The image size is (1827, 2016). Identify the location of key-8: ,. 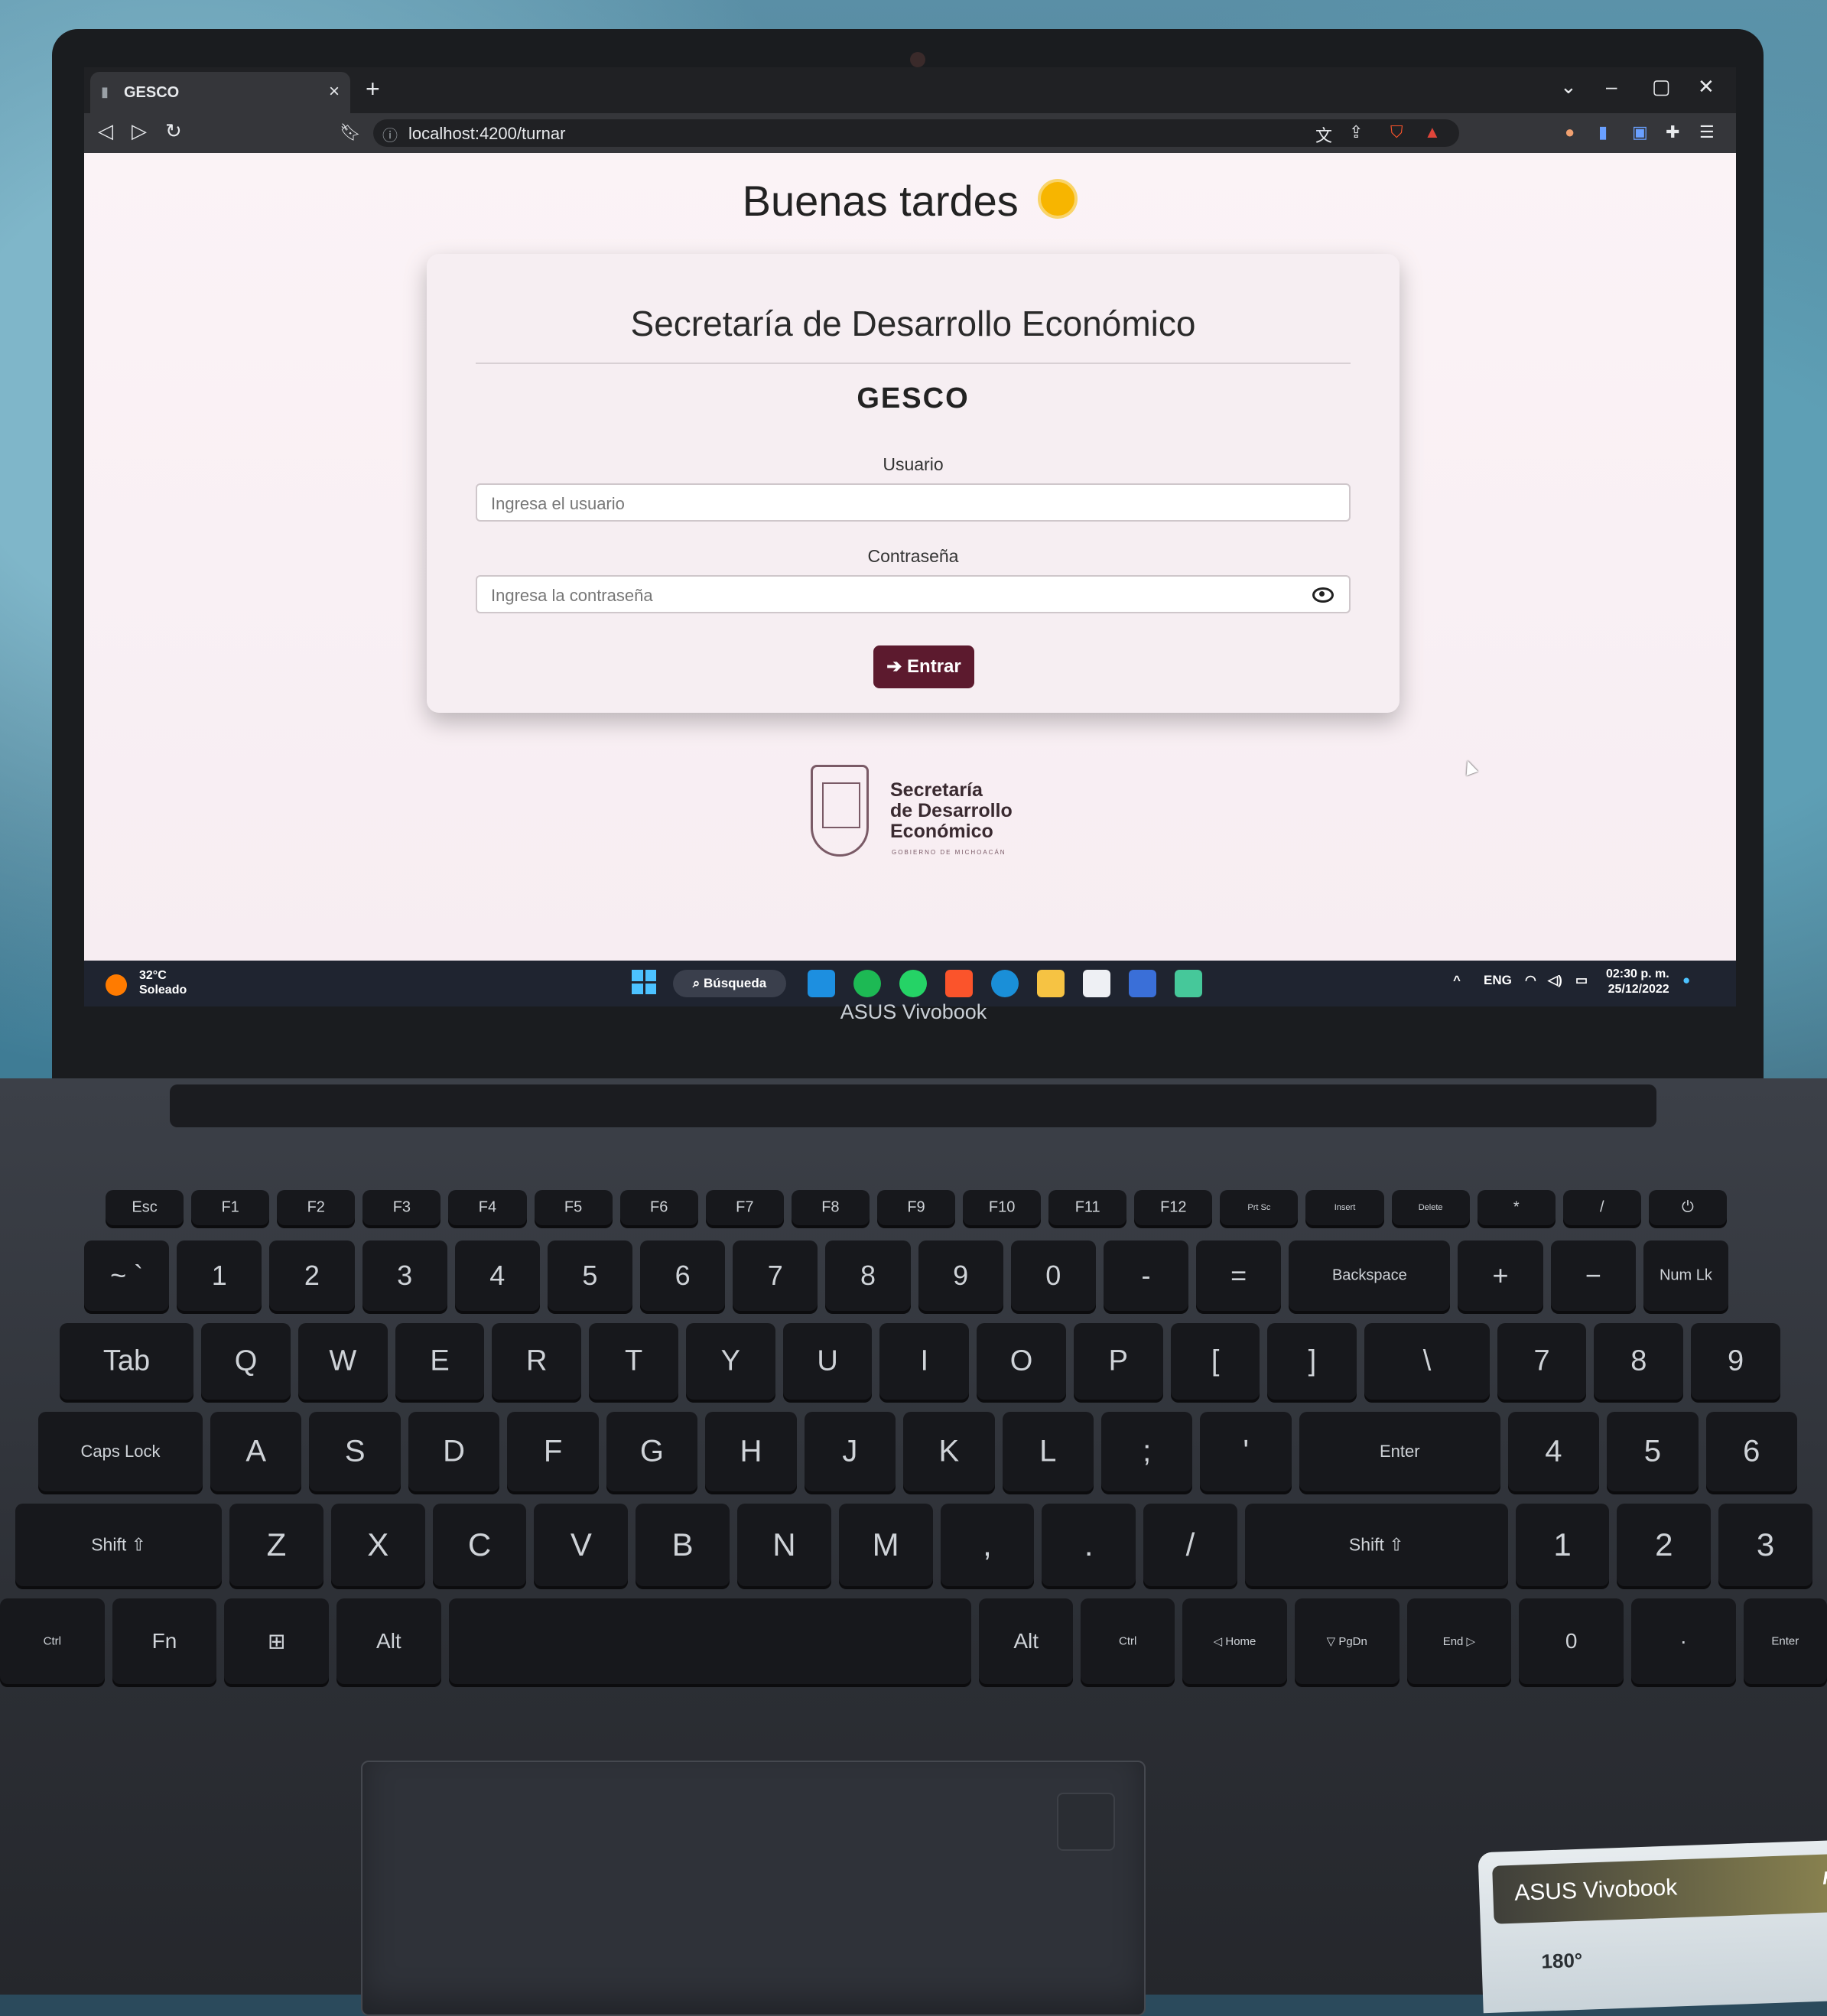
(987, 1545).